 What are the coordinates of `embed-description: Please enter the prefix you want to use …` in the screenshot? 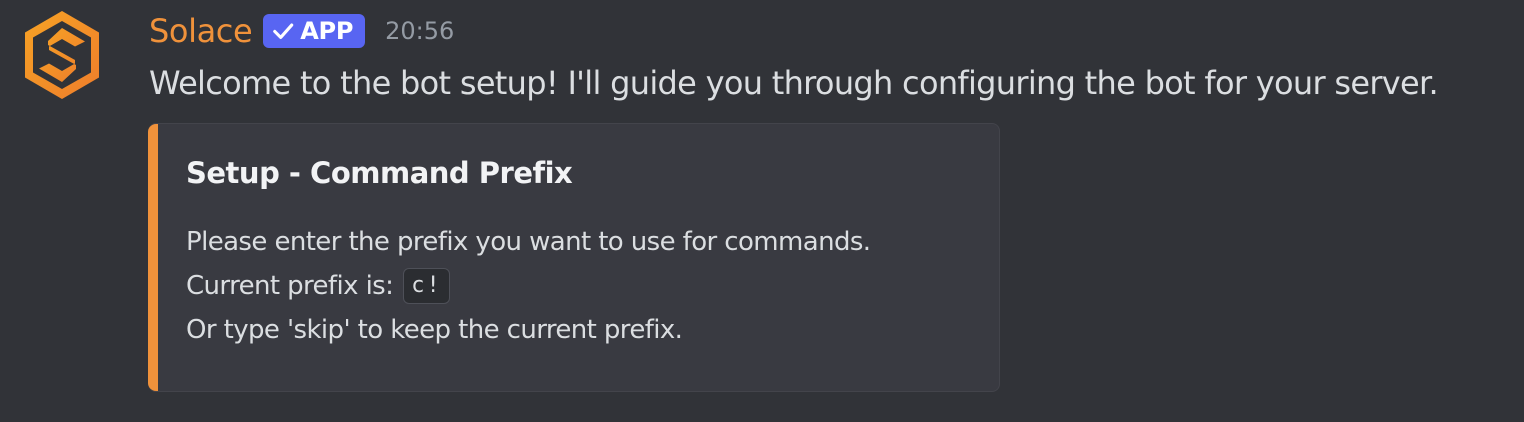 It's located at (528, 286).